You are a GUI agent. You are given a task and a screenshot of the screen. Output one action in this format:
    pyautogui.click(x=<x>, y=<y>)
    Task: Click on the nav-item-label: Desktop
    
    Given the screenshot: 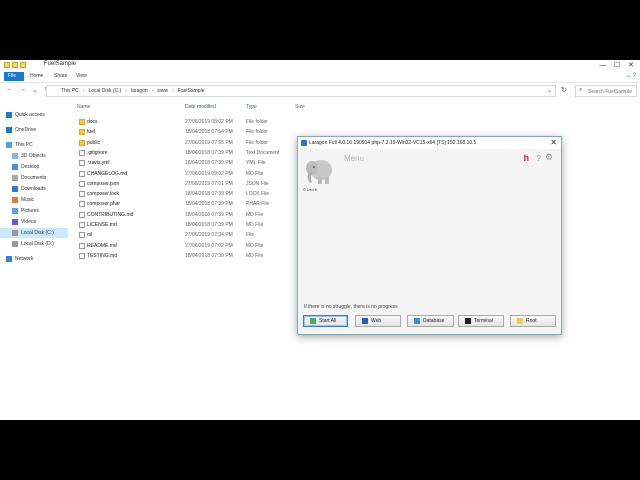 What is the action you would take?
    pyautogui.click(x=30, y=167)
    